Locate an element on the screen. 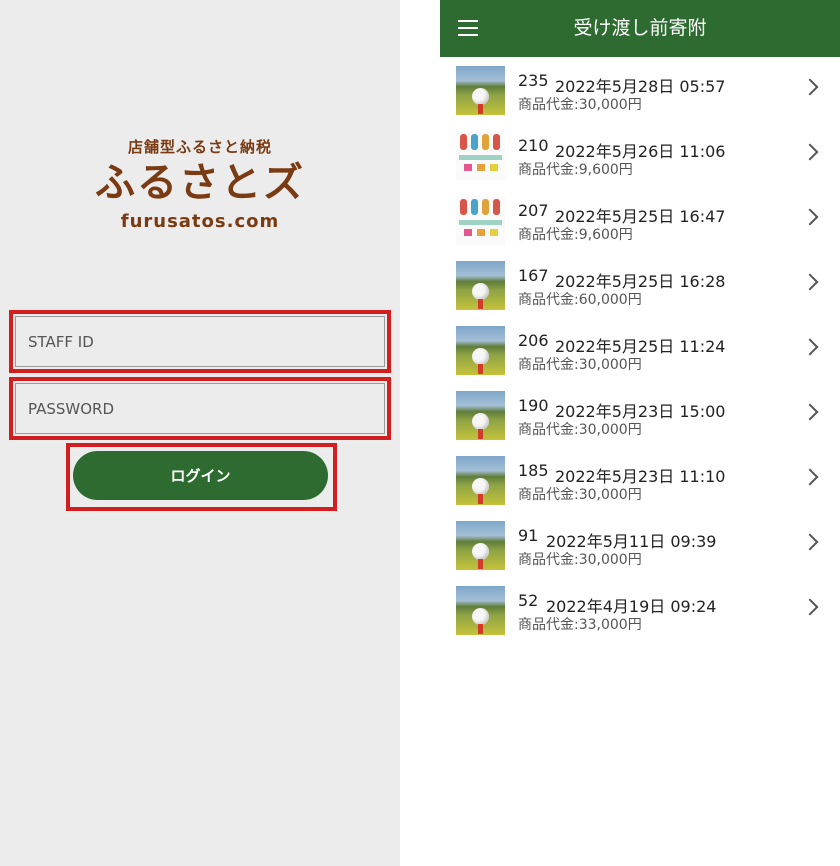 The image size is (840, 866). product-price: 商品代金:60,000円 is located at coordinates (580, 300).